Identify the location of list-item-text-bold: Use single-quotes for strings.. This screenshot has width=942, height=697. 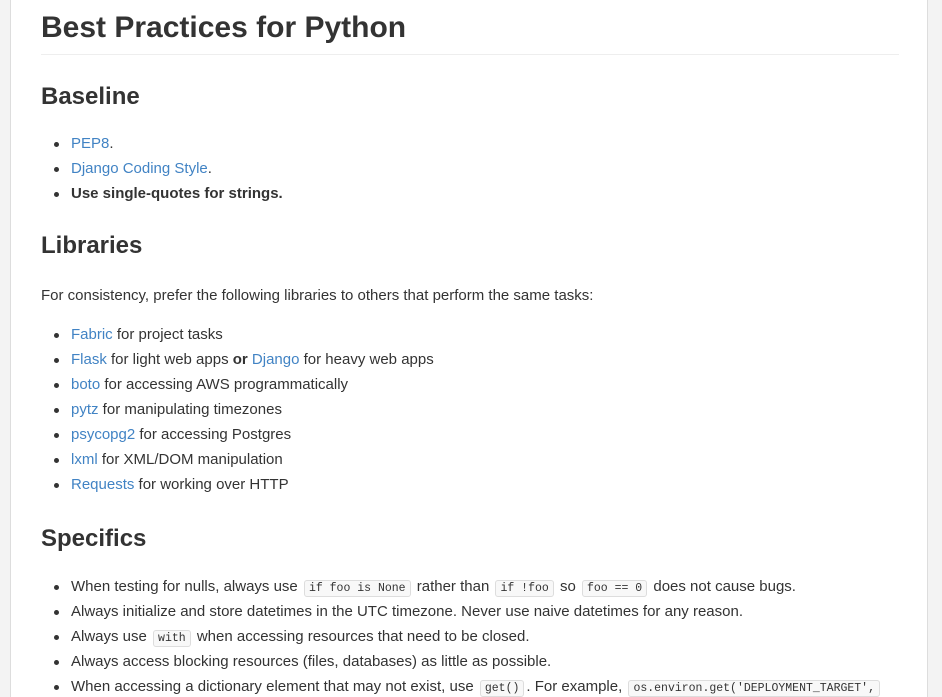
(177, 193).